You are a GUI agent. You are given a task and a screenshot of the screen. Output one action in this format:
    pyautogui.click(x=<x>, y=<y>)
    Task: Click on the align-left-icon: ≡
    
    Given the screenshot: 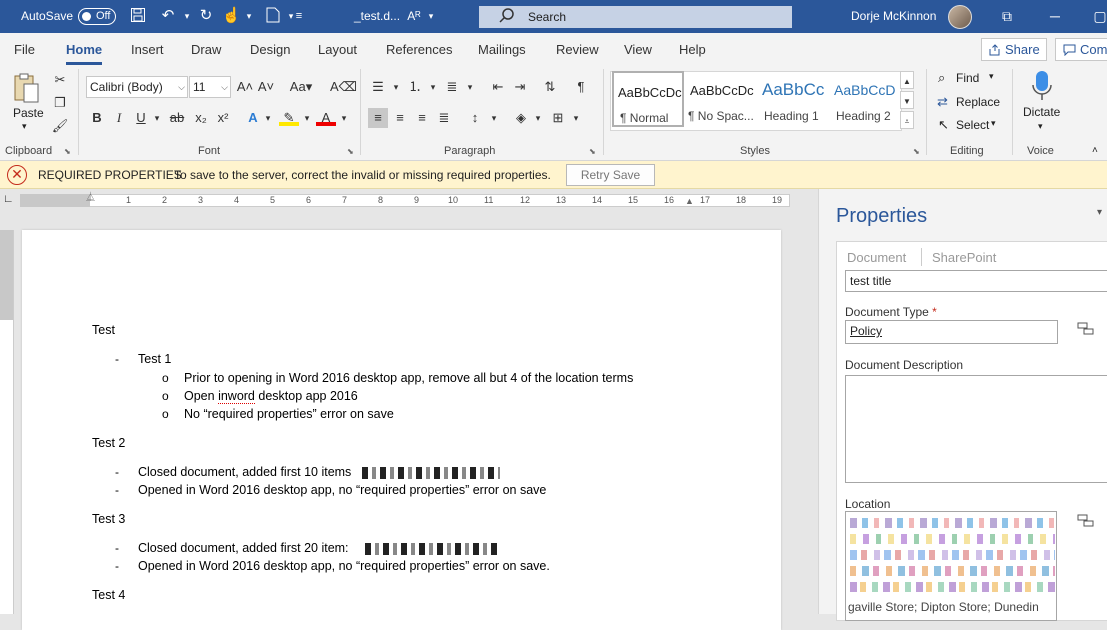 What is the action you would take?
    pyautogui.click(x=378, y=118)
    